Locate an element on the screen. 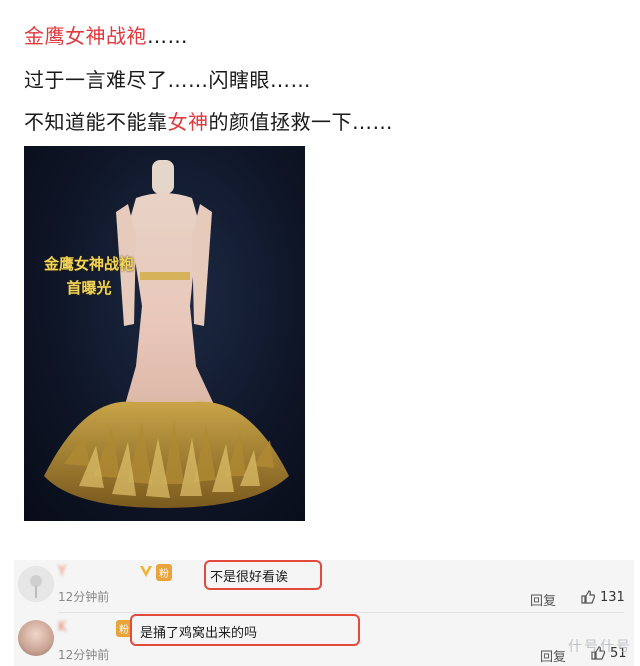 Image resolution: width=640 pixels, height=666 pixels. thumbs-up-icon is located at coordinates (588, 597).